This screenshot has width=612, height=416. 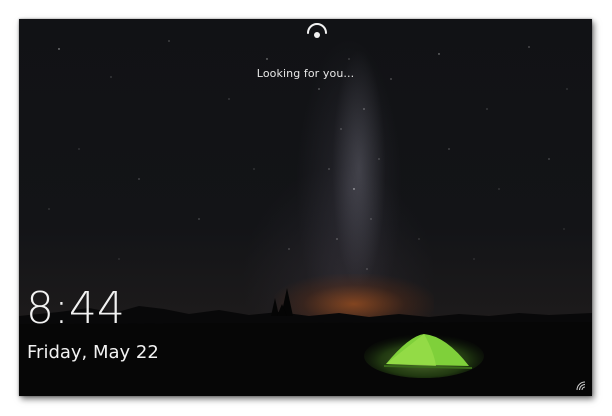 I want to click on face-recognition-icon, so click(x=317, y=30).